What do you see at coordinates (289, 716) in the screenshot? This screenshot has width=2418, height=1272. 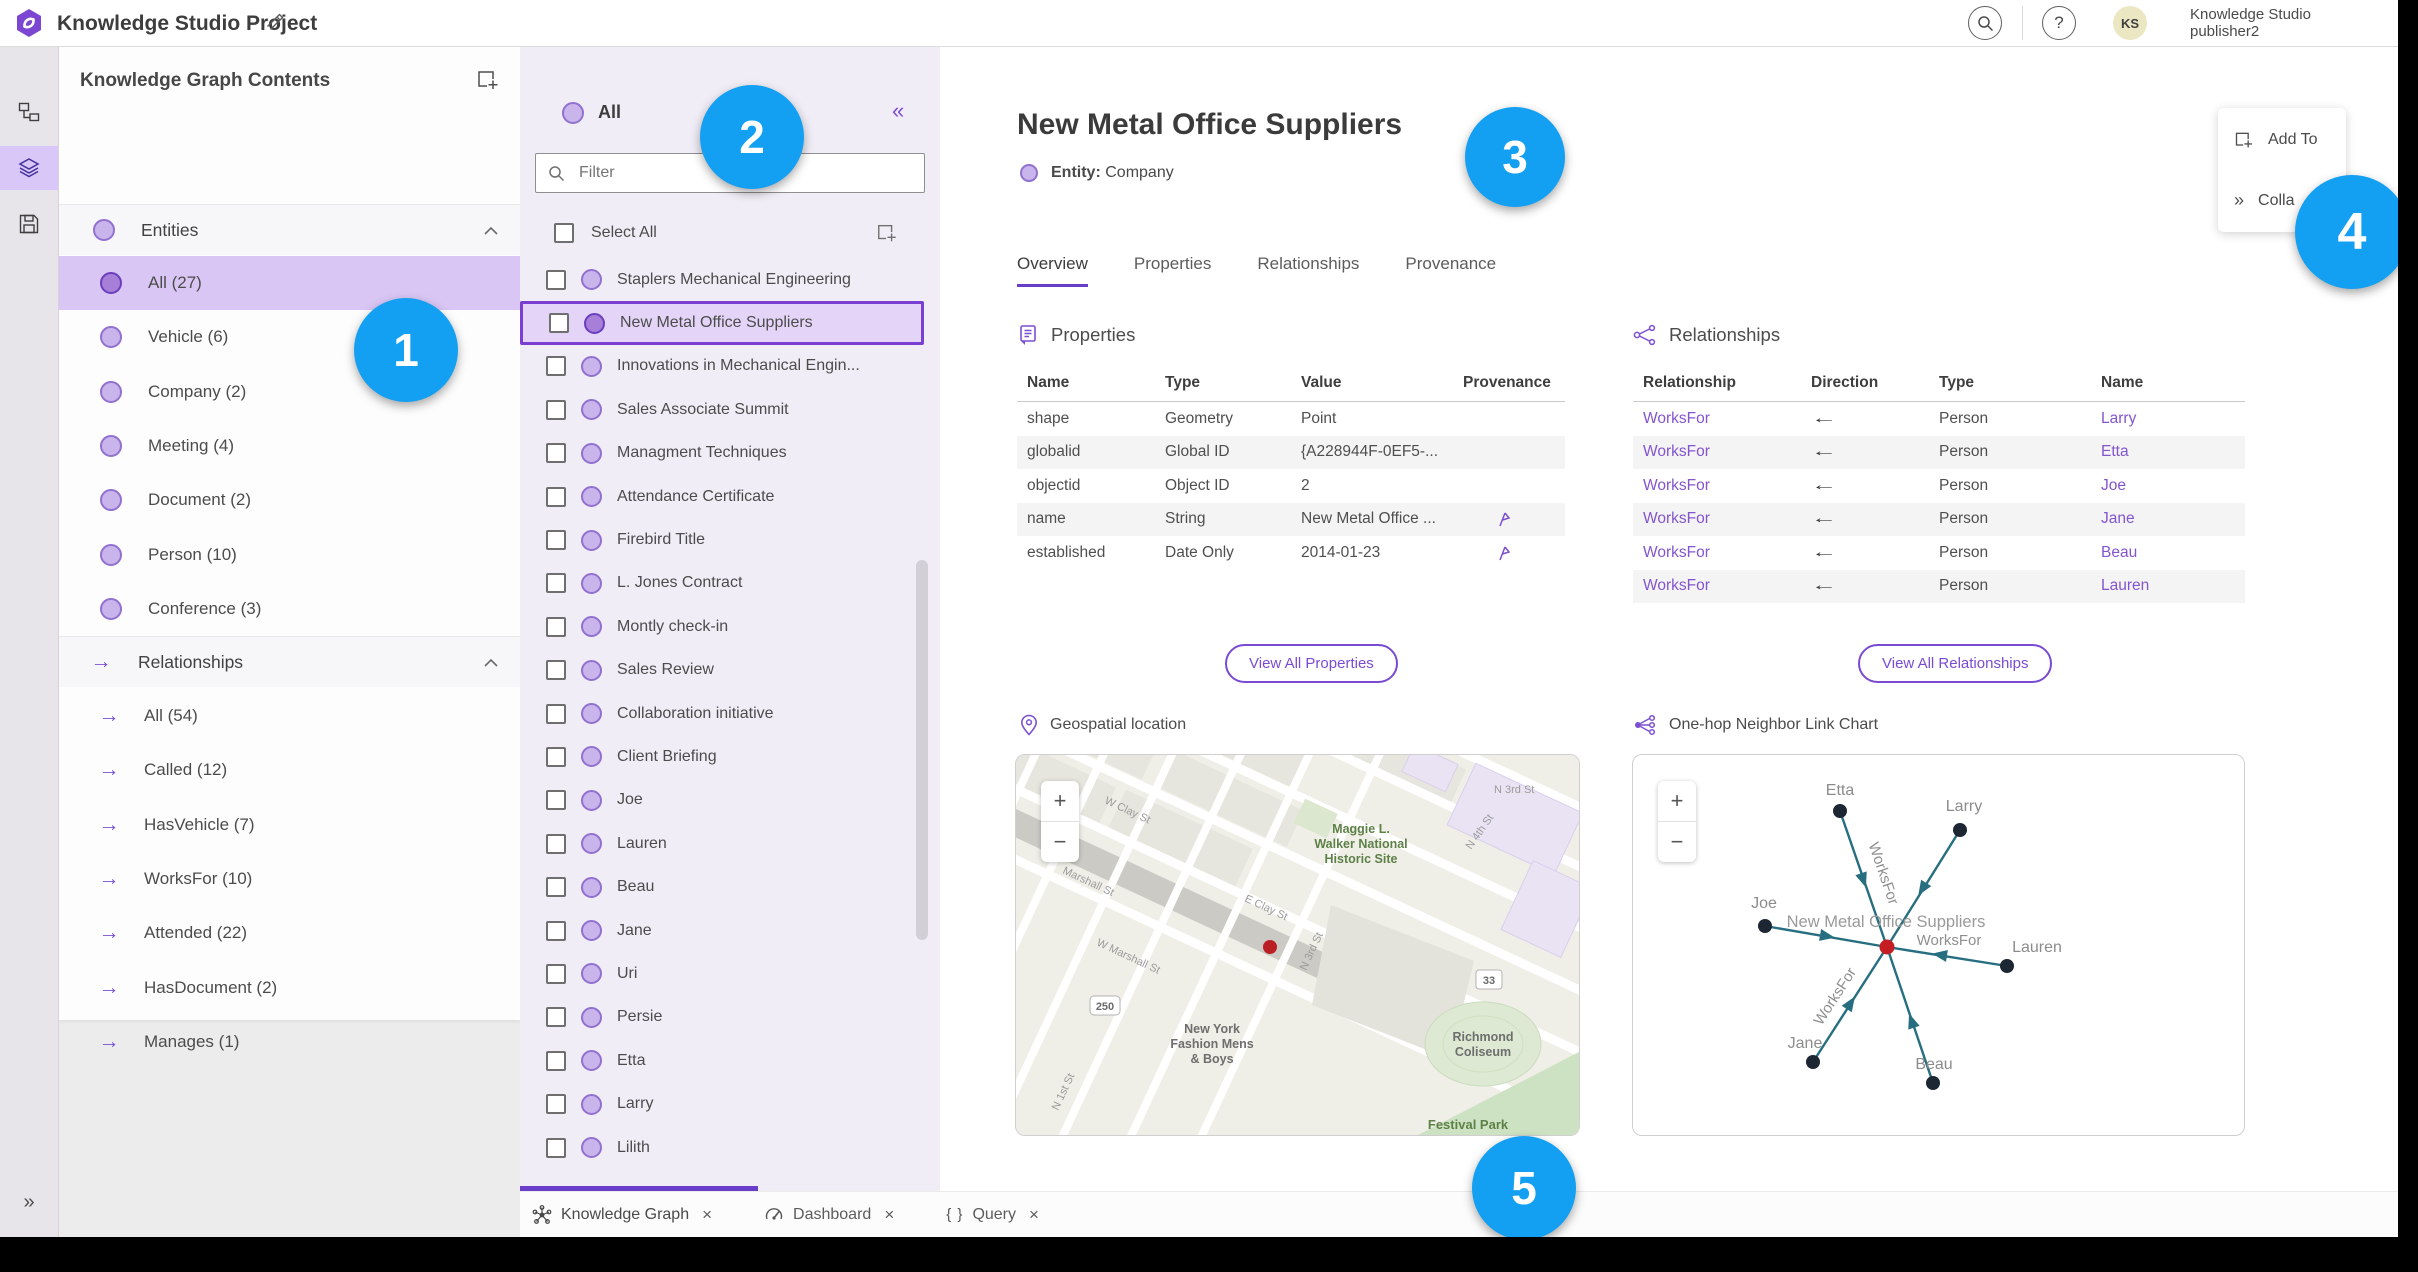 I see `relationship-type-item: → All (54)` at bounding box center [289, 716].